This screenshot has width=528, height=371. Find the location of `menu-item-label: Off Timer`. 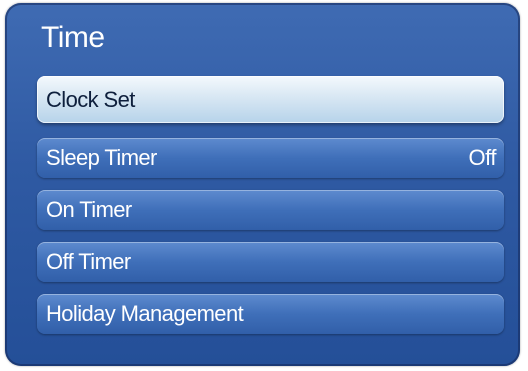

menu-item-label: Off Timer is located at coordinates (88, 261).